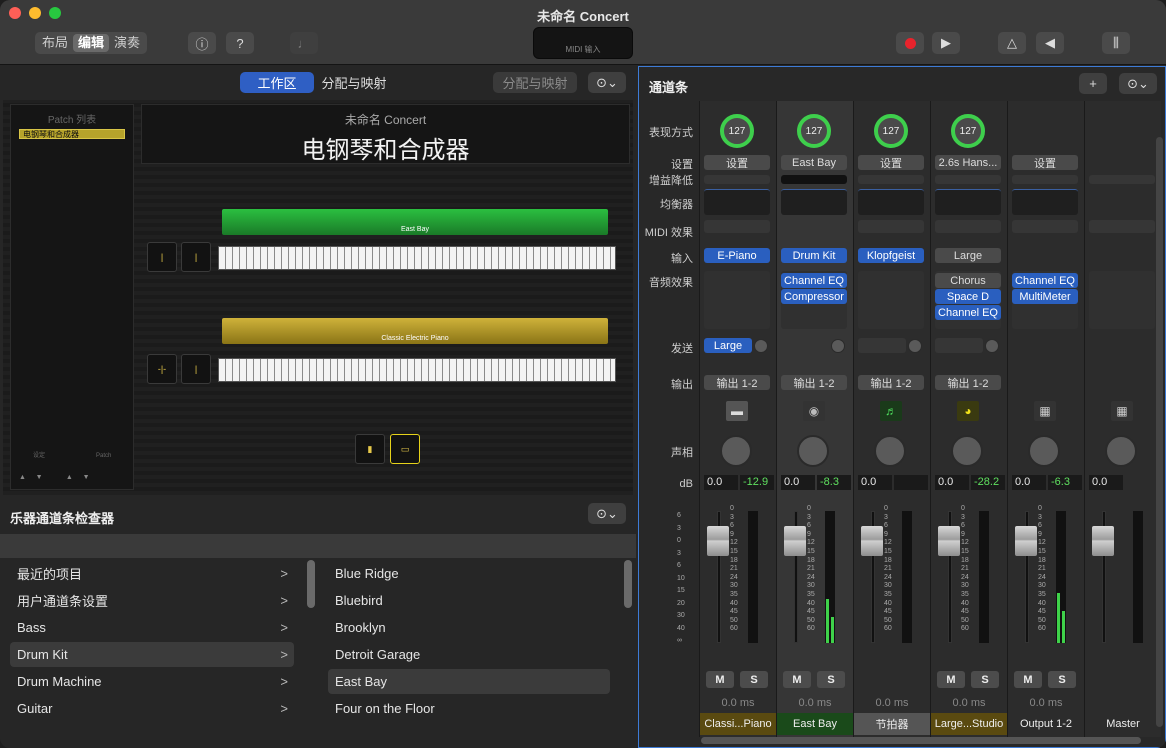 This screenshot has height=748, width=1166. I want to click on mixer-menu-button: ⊙⌄, so click(1138, 83).